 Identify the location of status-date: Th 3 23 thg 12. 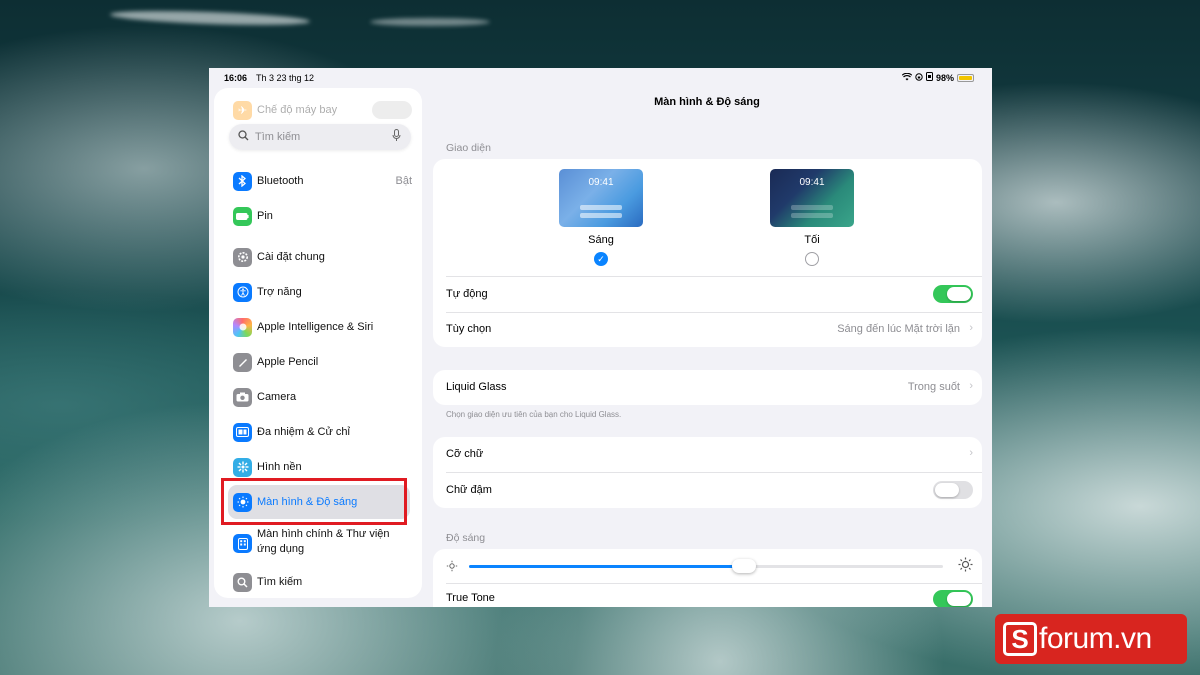
(285, 78).